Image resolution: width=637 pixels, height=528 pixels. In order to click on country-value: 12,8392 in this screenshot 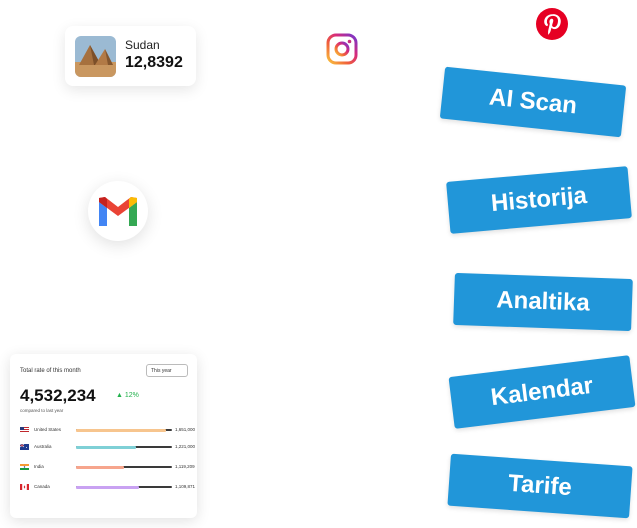, I will do `click(154, 62)`.